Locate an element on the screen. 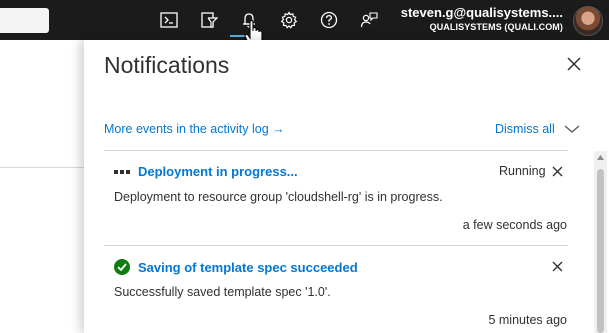  settings-button is located at coordinates (289, 20).